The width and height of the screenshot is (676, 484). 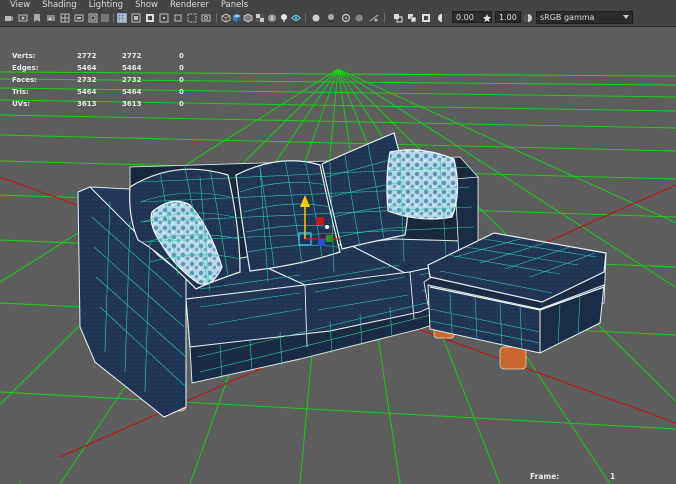 I want to click on textured-icon, so click(x=260, y=18).